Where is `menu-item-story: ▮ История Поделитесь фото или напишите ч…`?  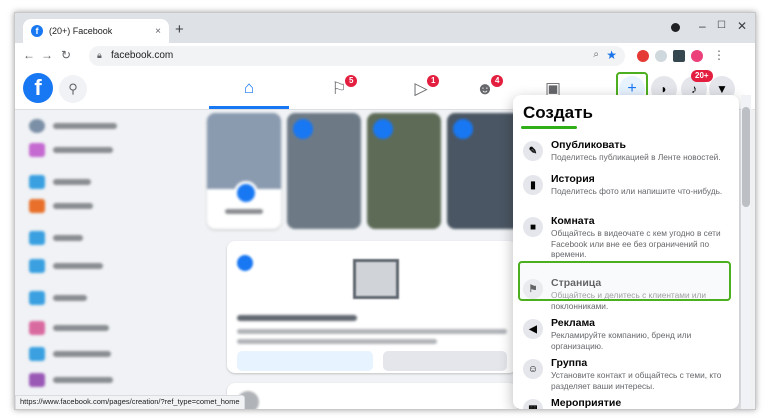 menu-item-story: ▮ История Поделитесь фото или напишите ч… is located at coordinates (626, 193).